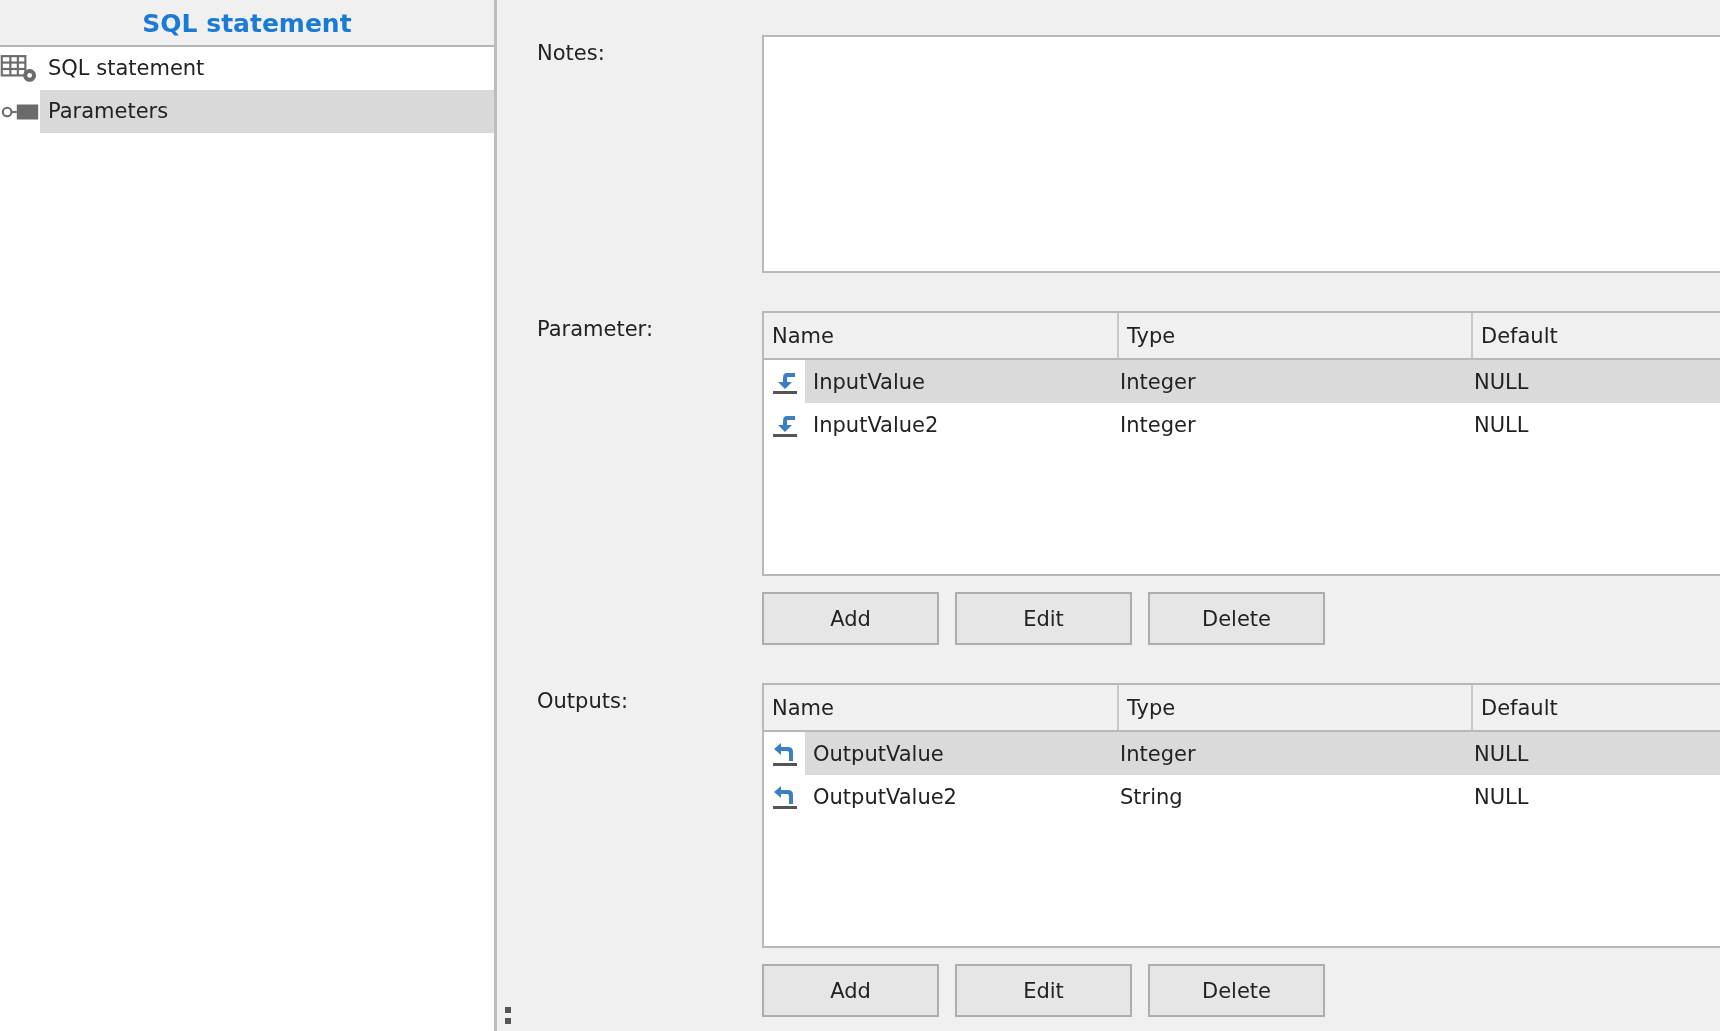  I want to click on outputs-label: Outputs:, so click(583, 701).